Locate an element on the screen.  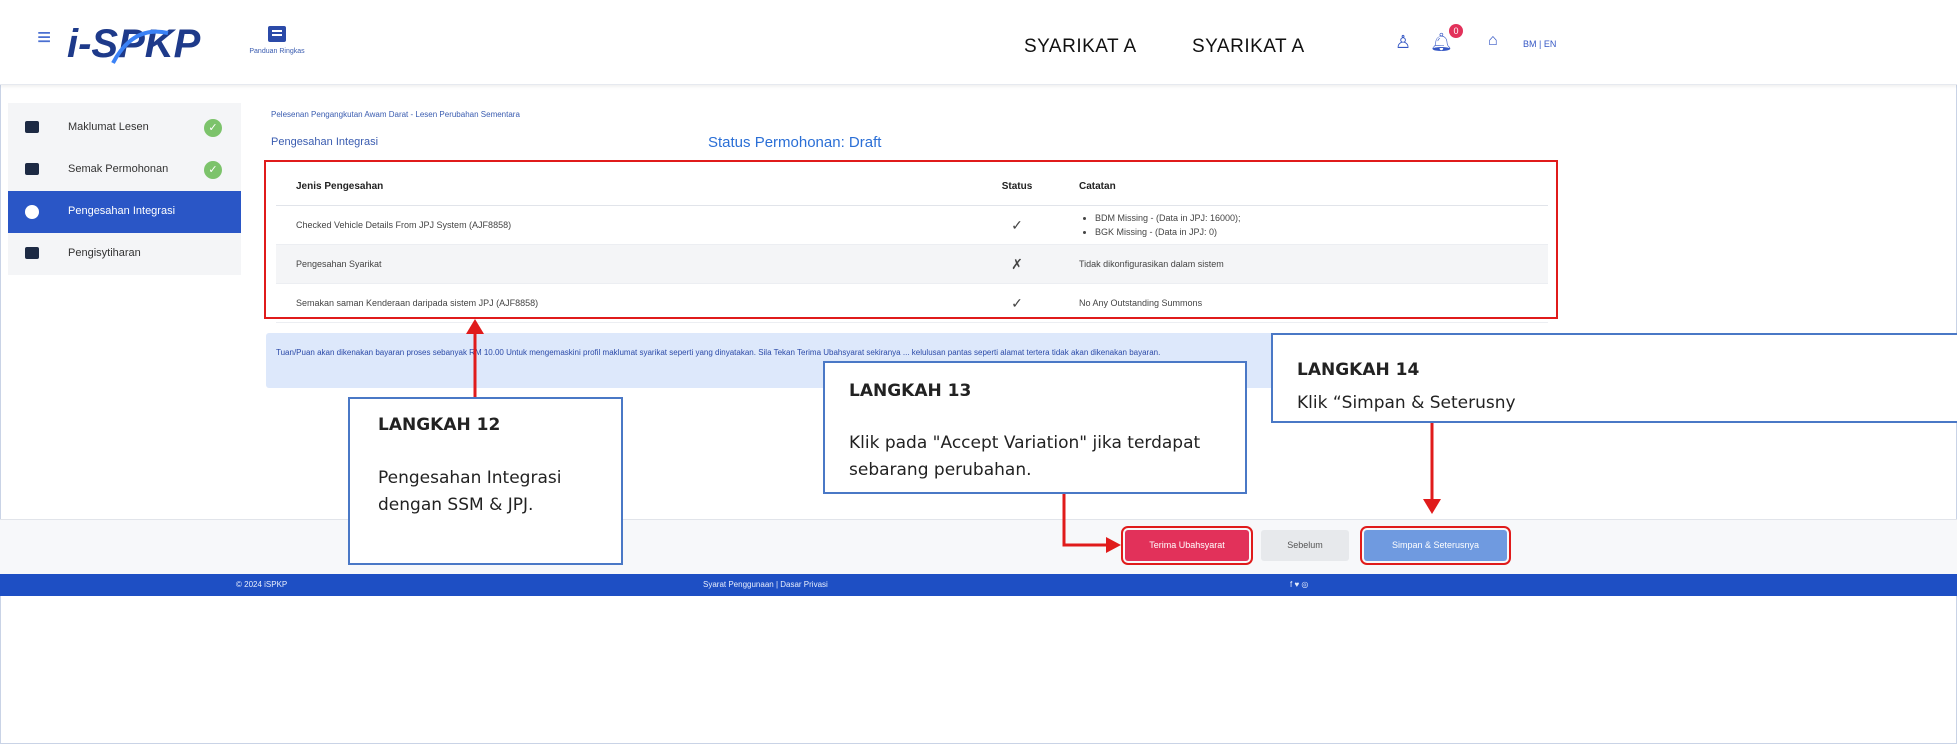
callout-title: LANGKAH 14 is located at coordinates (1358, 370).